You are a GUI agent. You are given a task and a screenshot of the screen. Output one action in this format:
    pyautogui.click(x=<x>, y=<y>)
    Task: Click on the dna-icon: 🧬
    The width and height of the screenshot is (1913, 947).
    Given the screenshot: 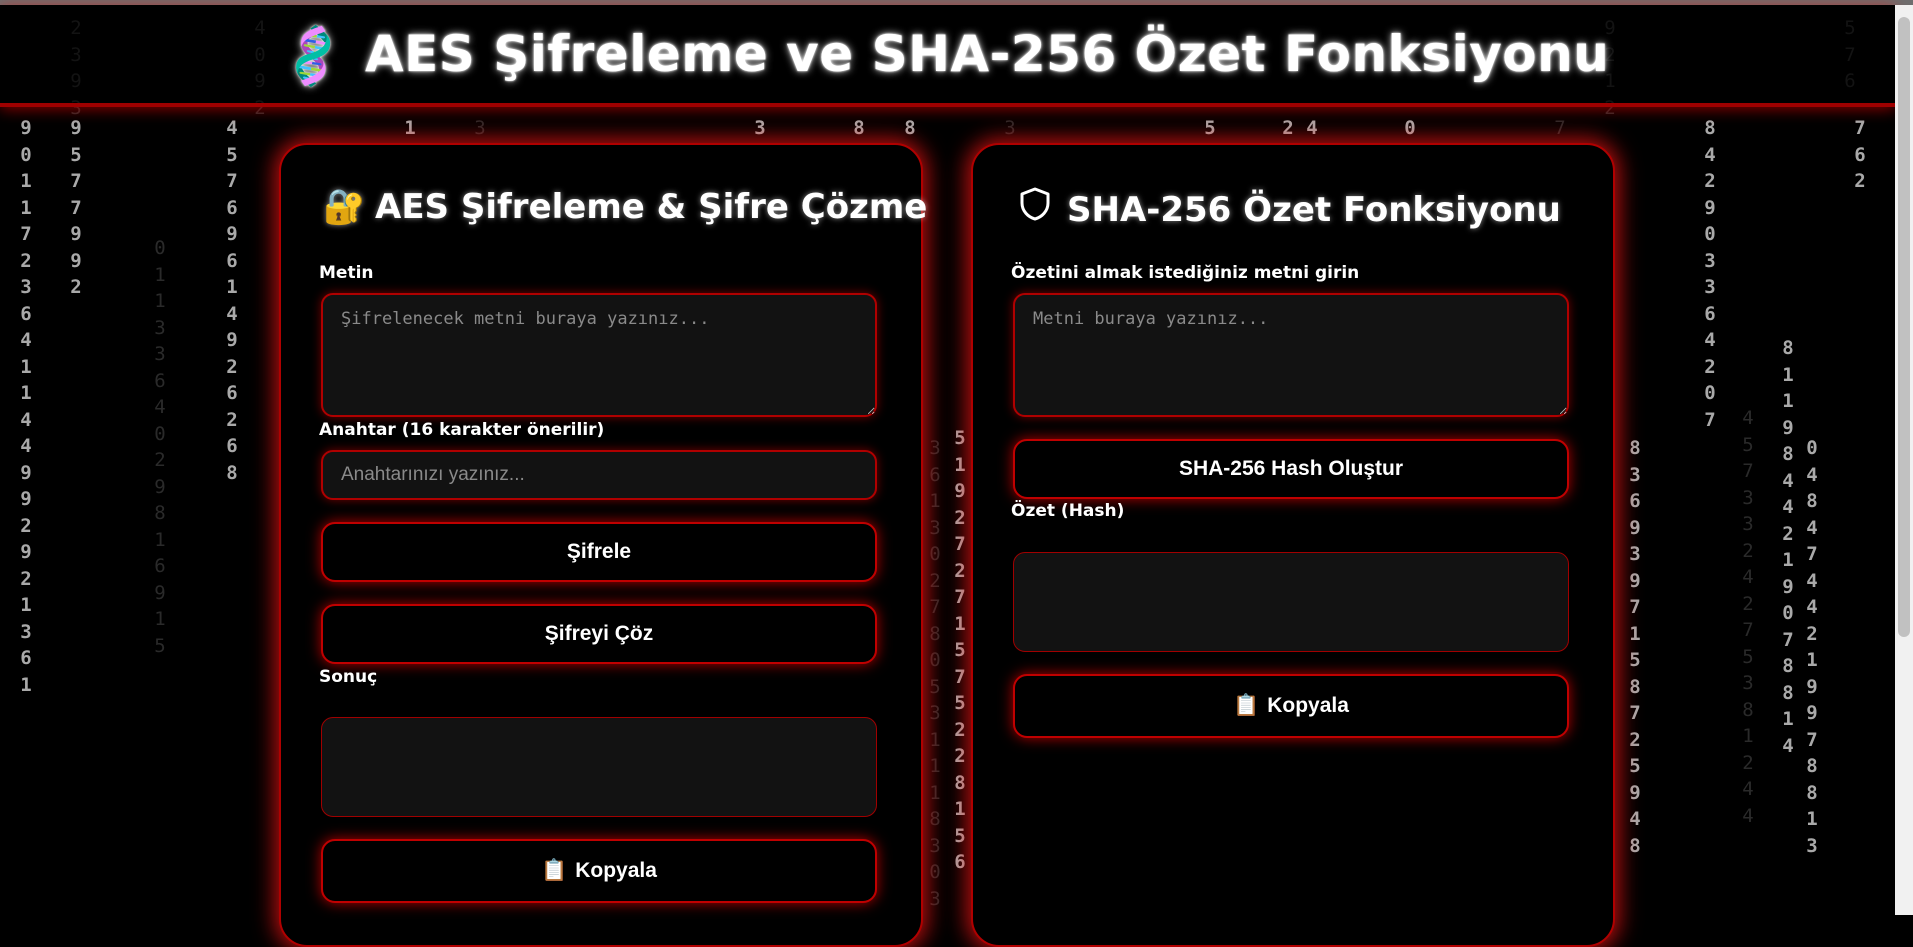 What is the action you would take?
    pyautogui.click(x=313, y=56)
    